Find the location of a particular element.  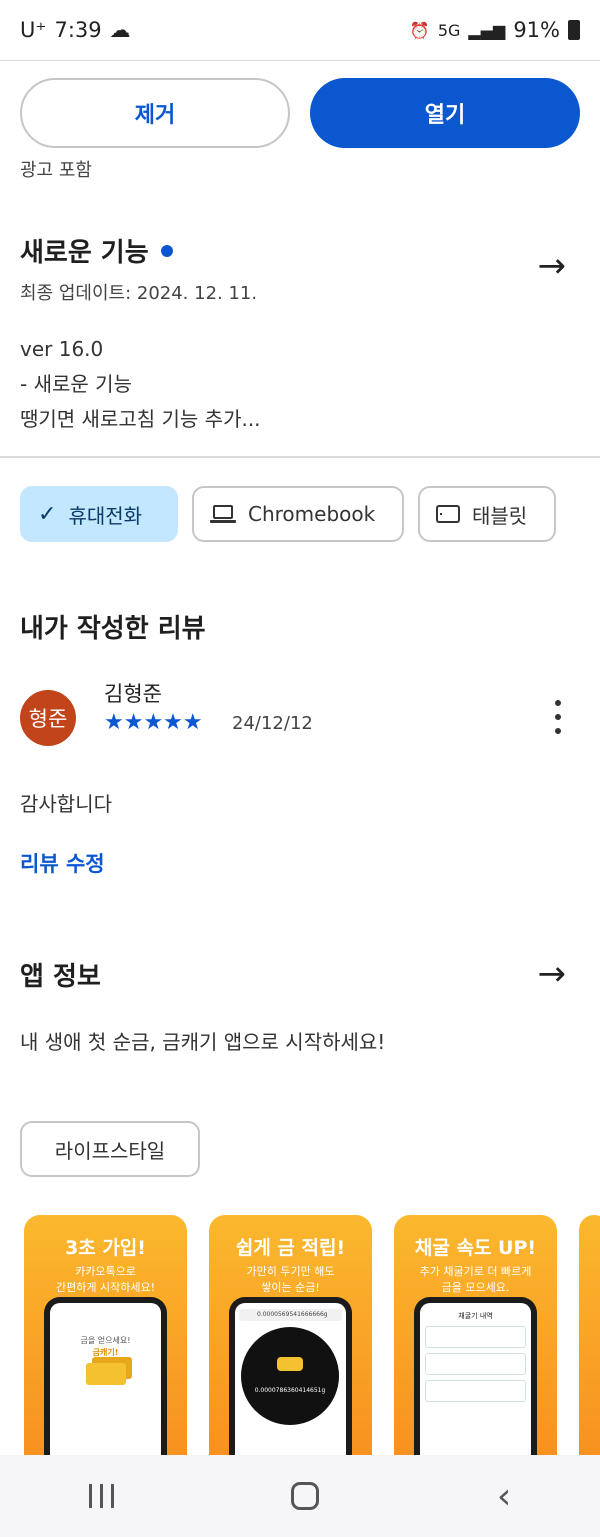

chip-label: Chromebook is located at coordinates (312, 514).